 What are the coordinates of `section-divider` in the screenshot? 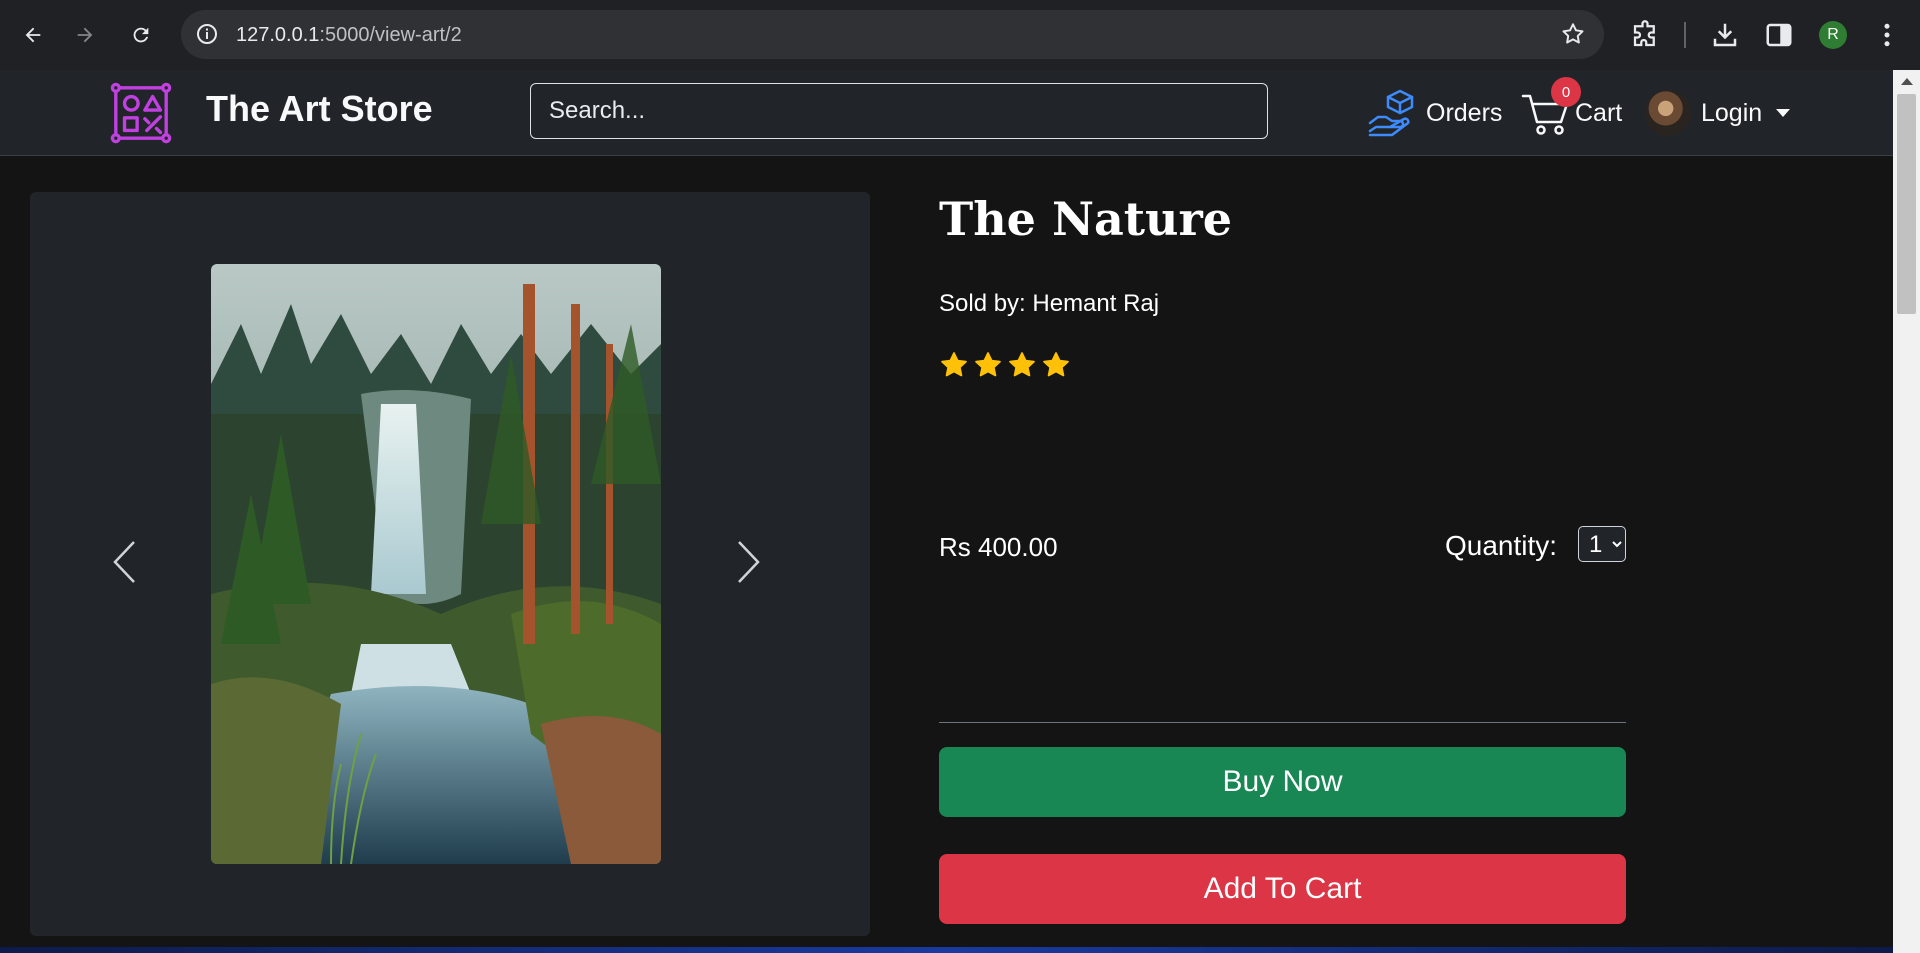 It's located at (1282, 722).